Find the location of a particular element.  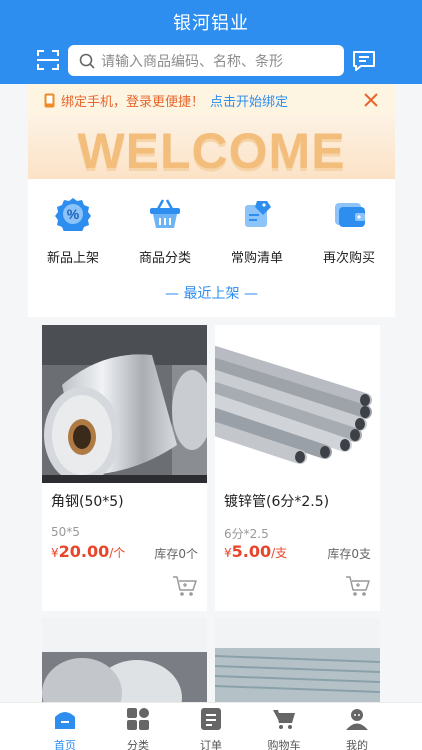

tab-orders: 订单 is located at coordinates (211, 728).